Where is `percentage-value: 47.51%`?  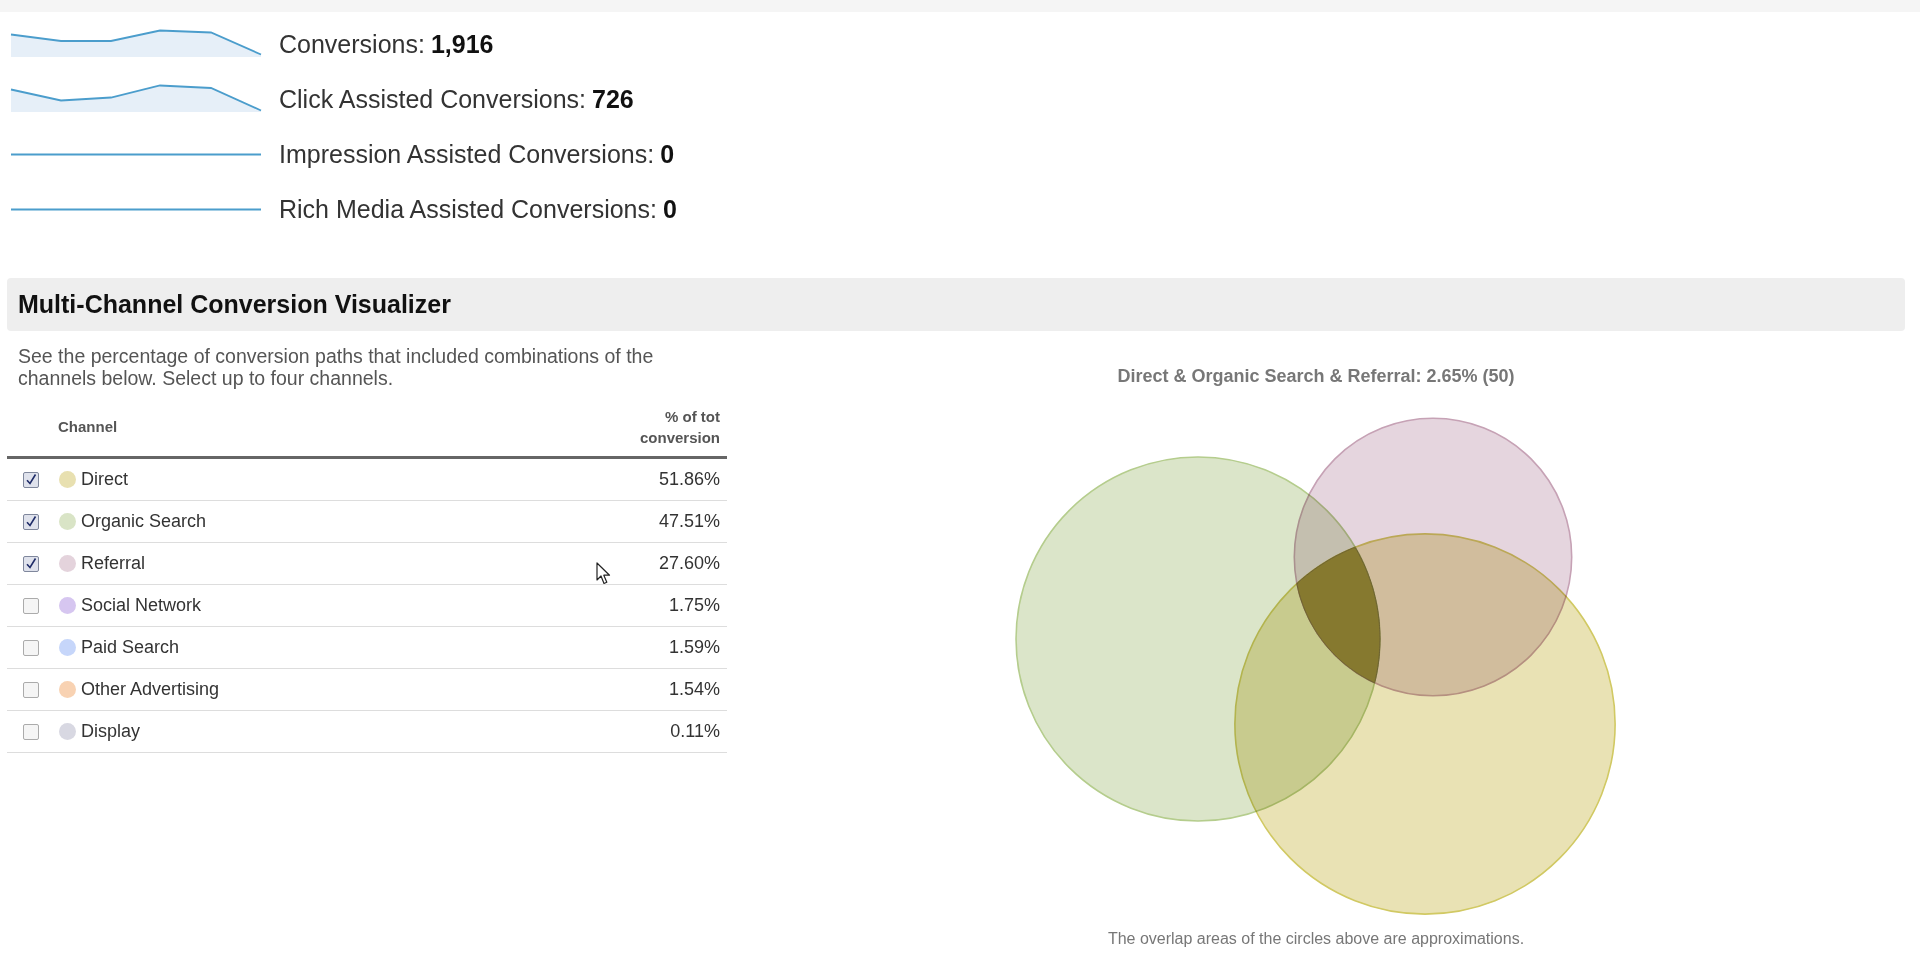 percentage-value: 47.51% is located at coordinates (689, 521).